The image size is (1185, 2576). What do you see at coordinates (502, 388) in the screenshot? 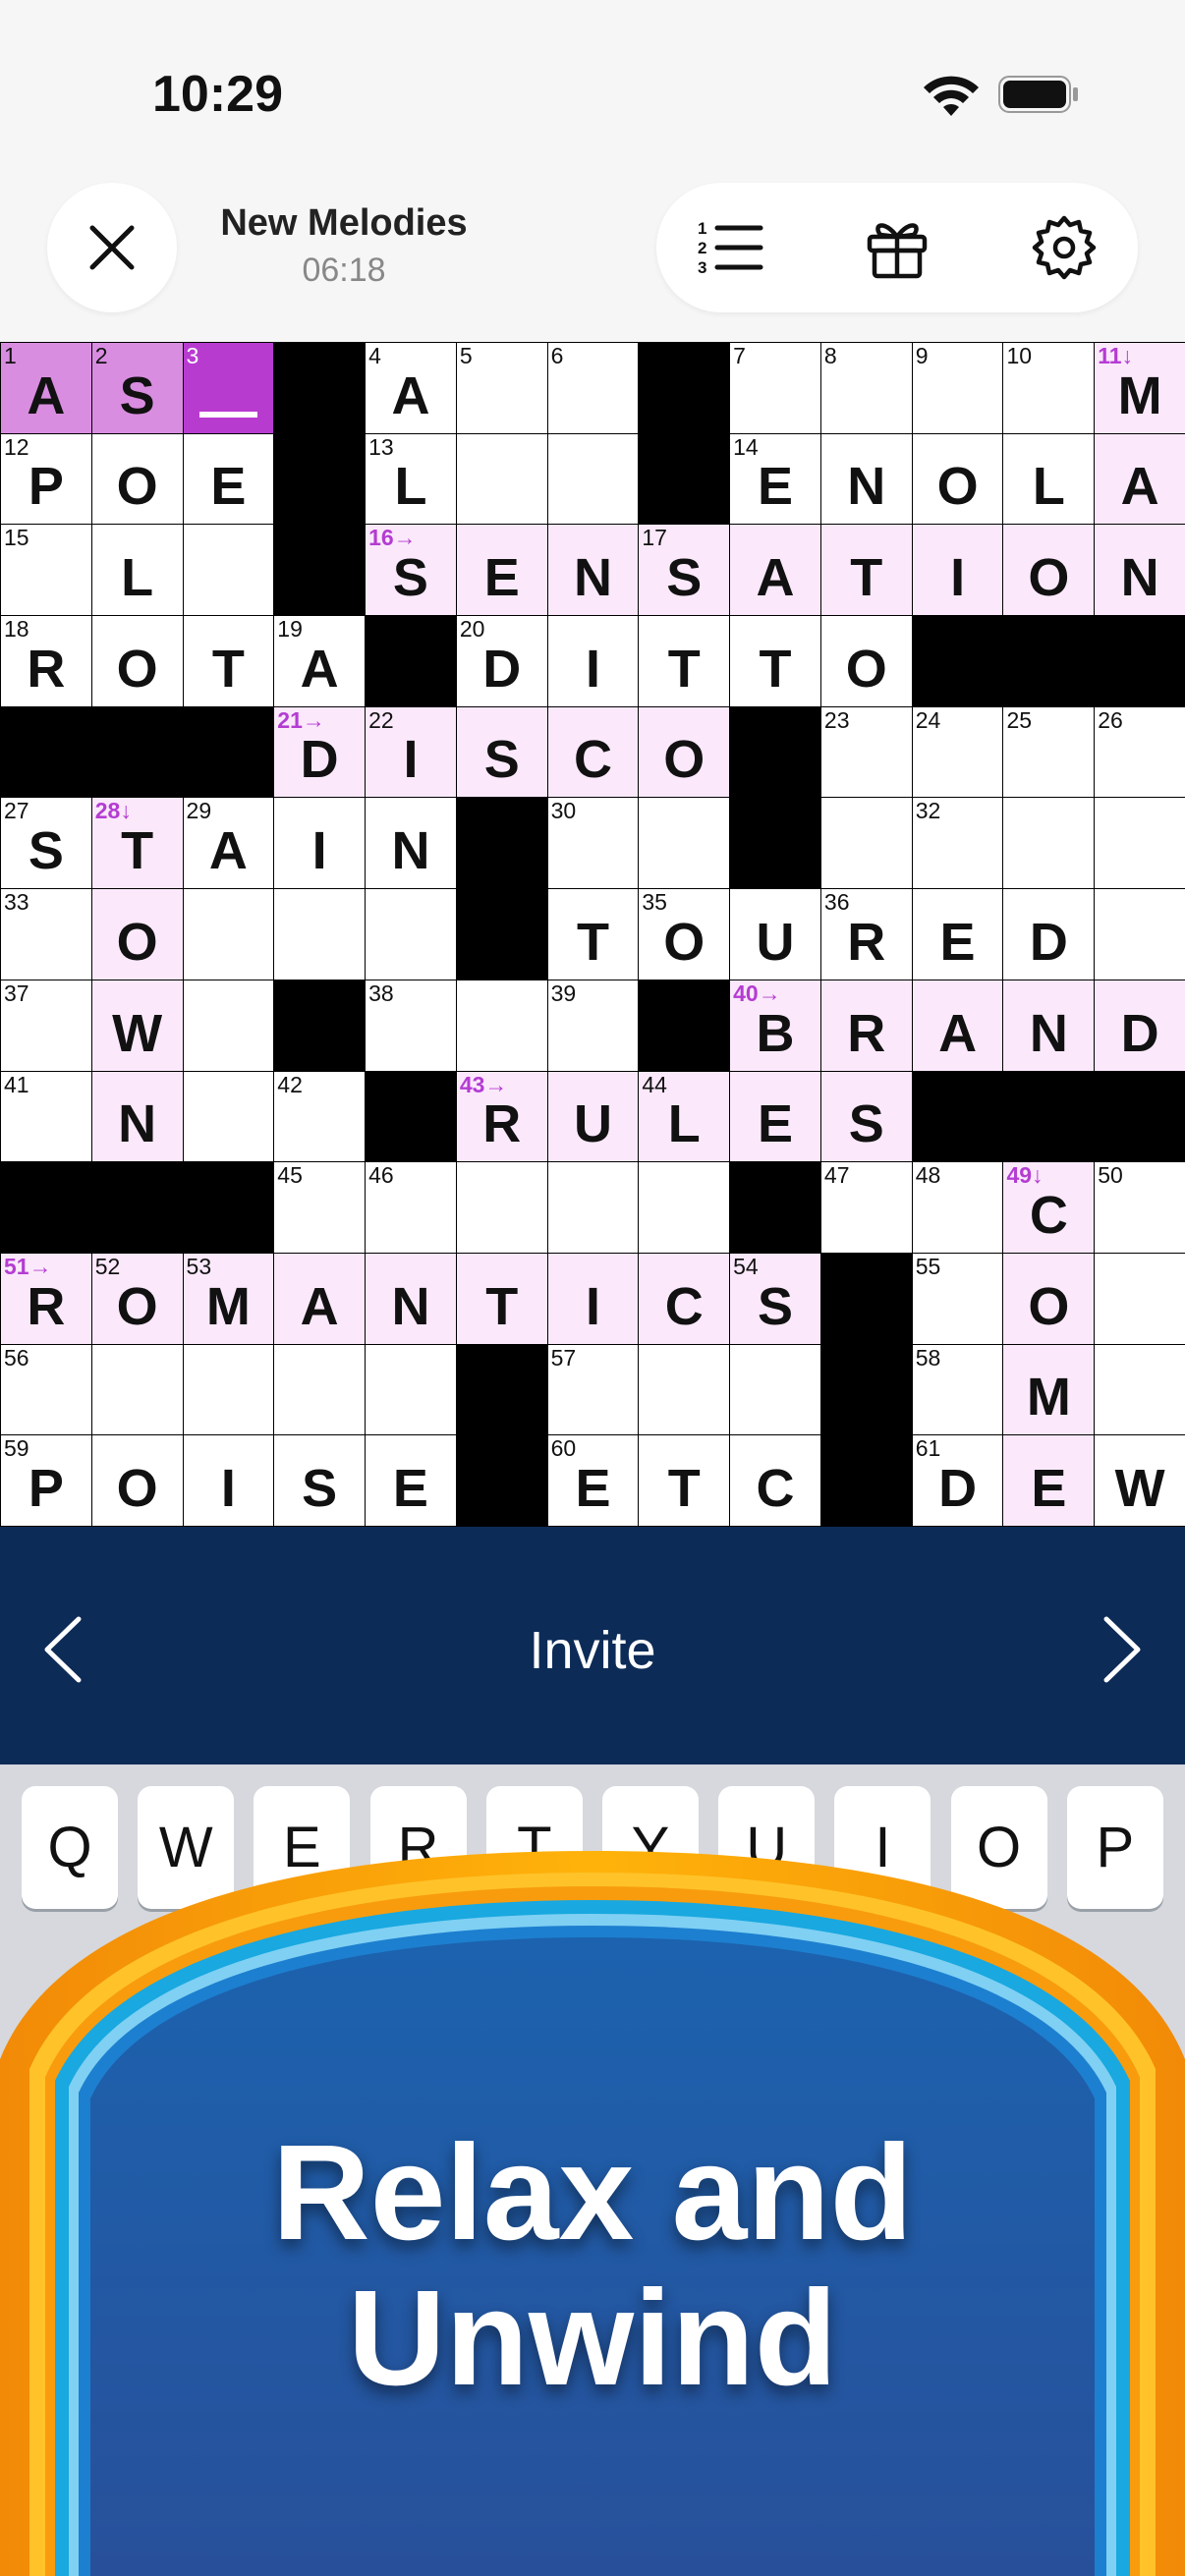
I see `grid-cell: 5` at bounding box center [502, 388].